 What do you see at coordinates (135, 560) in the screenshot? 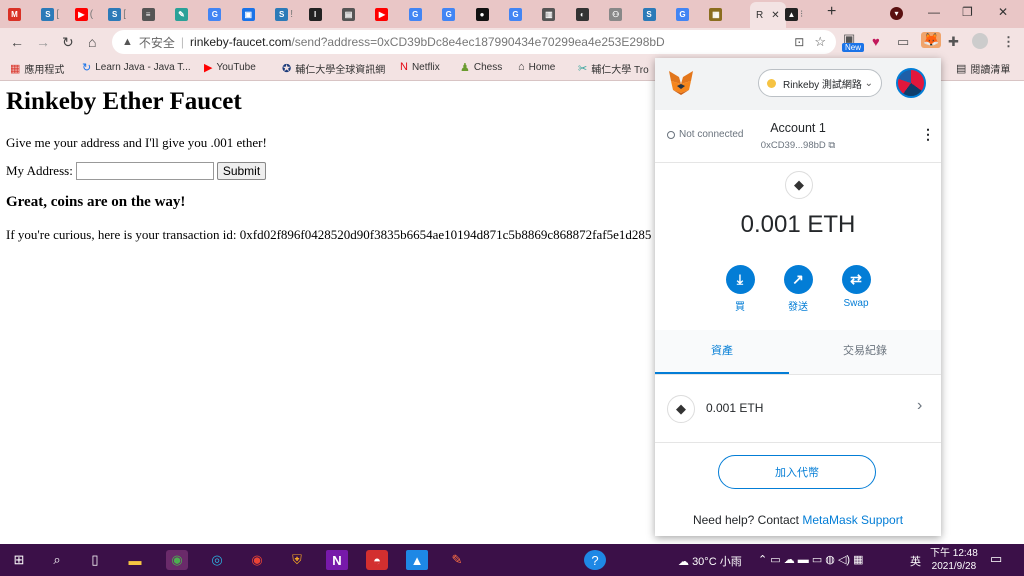
I see `file-explorer-icon: ▬` at bounding box center [135, 560].